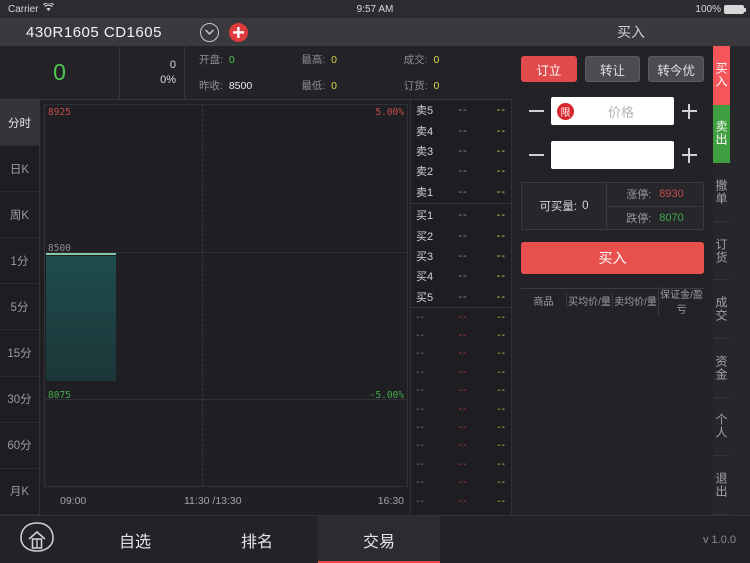  Describe the element at coordinates (721, 192) in the screenshot. I see `rail-item-cancel: 撤单` at that location.